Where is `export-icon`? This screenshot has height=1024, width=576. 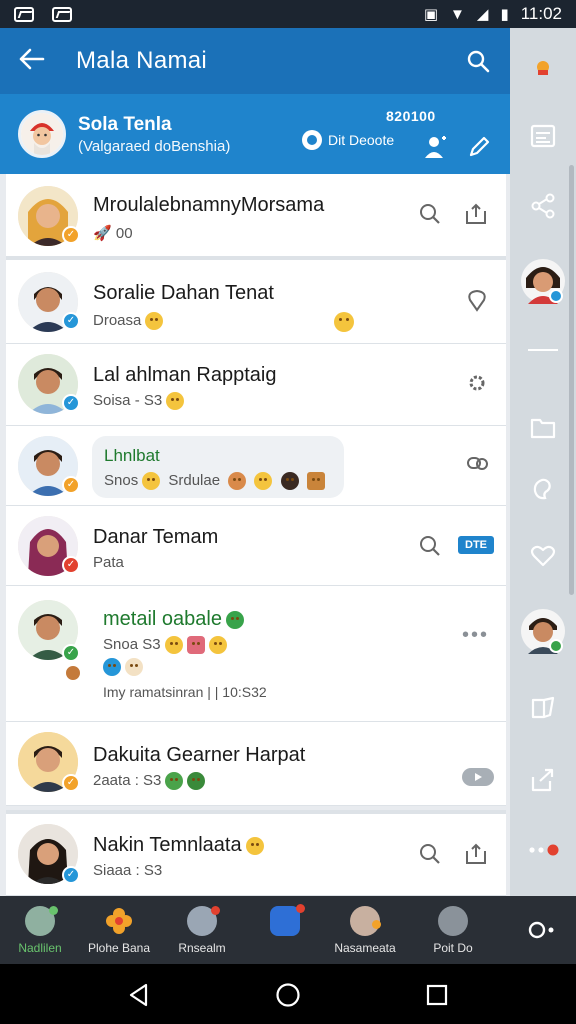
export-icon is located at coordinates (543, 780).